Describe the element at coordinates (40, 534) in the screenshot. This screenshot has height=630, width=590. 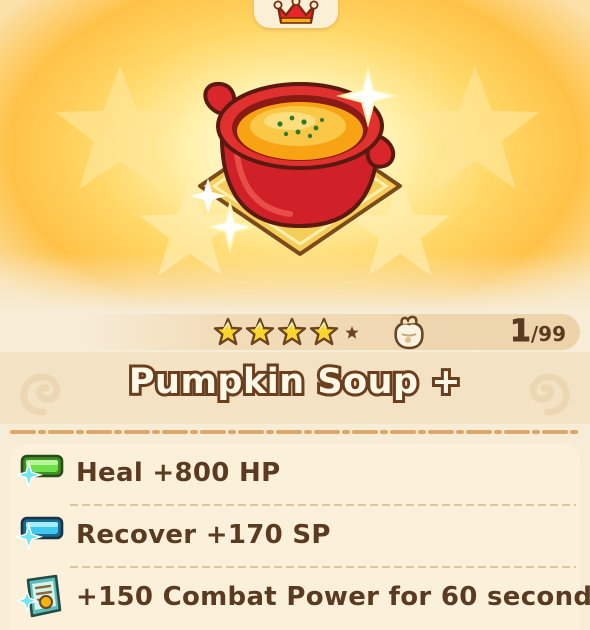
I see `sp-gauge-icon` at that location.